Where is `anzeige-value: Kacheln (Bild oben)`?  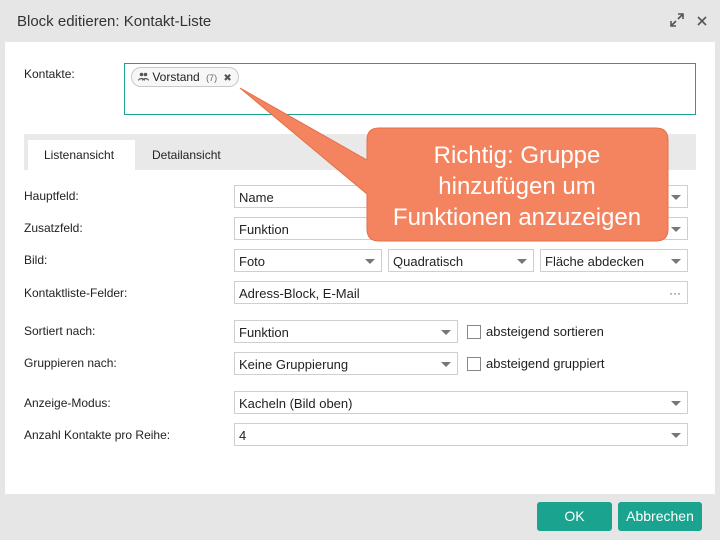 anzeige-value: Kacheln (Bild oben) is located at coordinates (296, 403).